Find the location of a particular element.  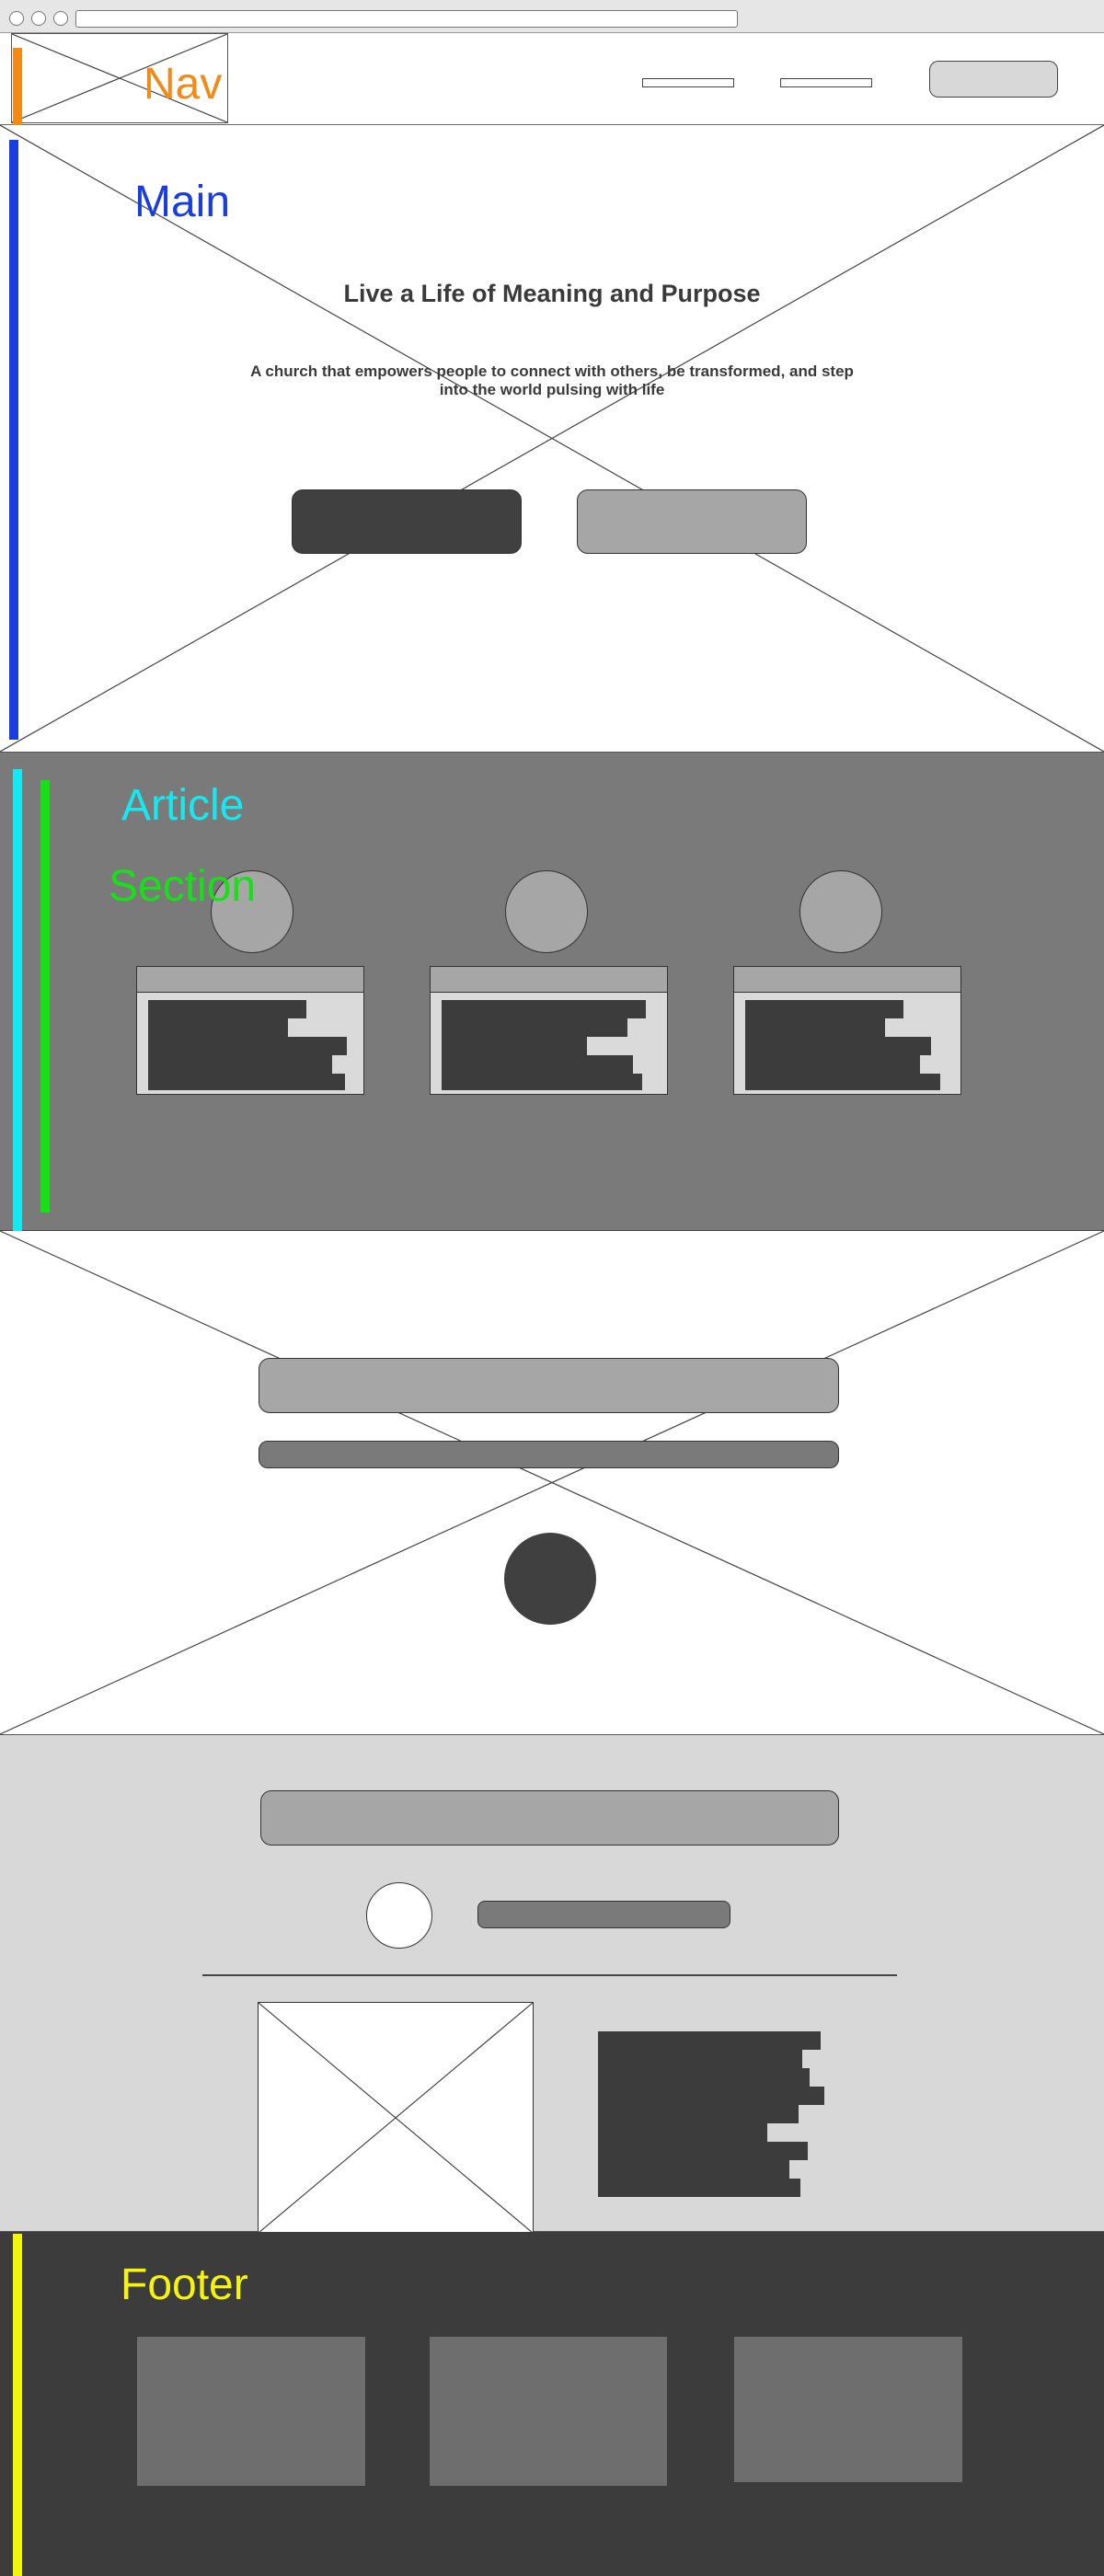

main-annotation-label: Main is located at coordinates (182, 202).